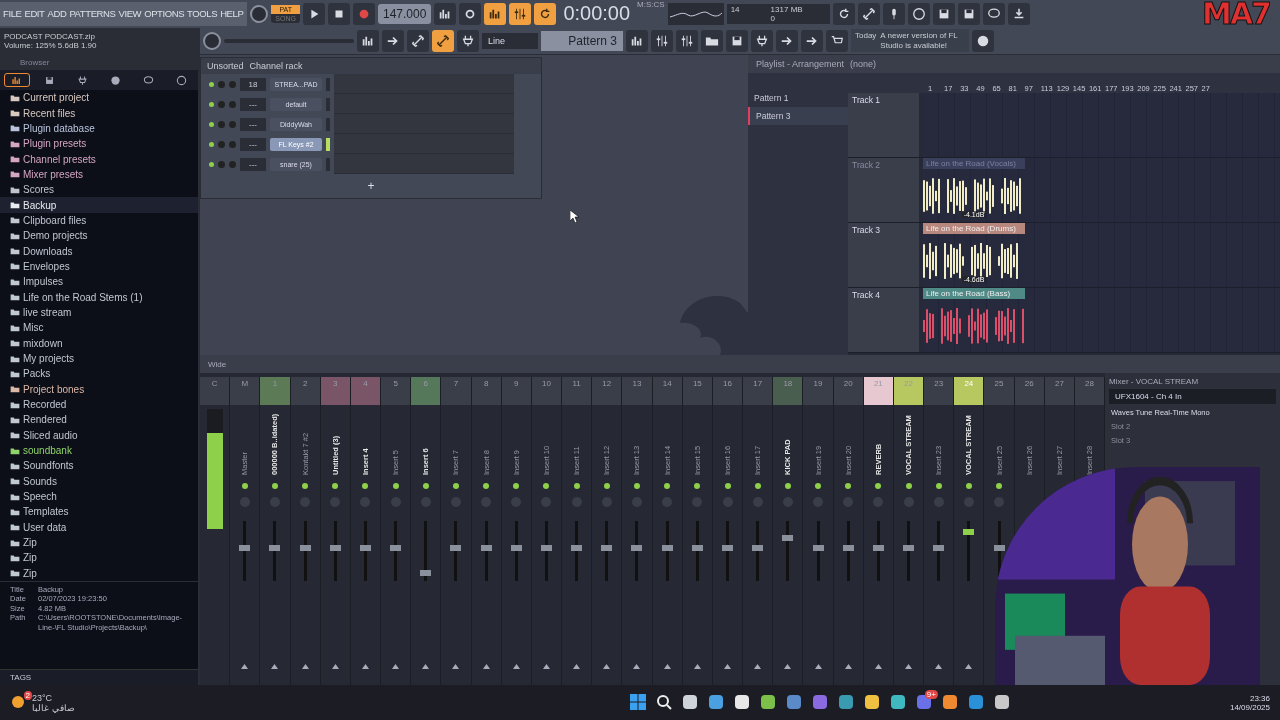 This screenshot has height=720, width=1280. Describe the element at coordinates (456, 391) in the screenshot. I see `strip-header: 7` at that location.